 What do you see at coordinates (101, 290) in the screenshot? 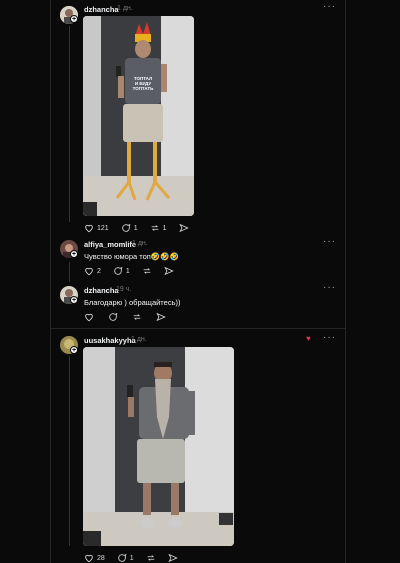
I see `reply-username: dzhancha` at bounding box center [101, 290].